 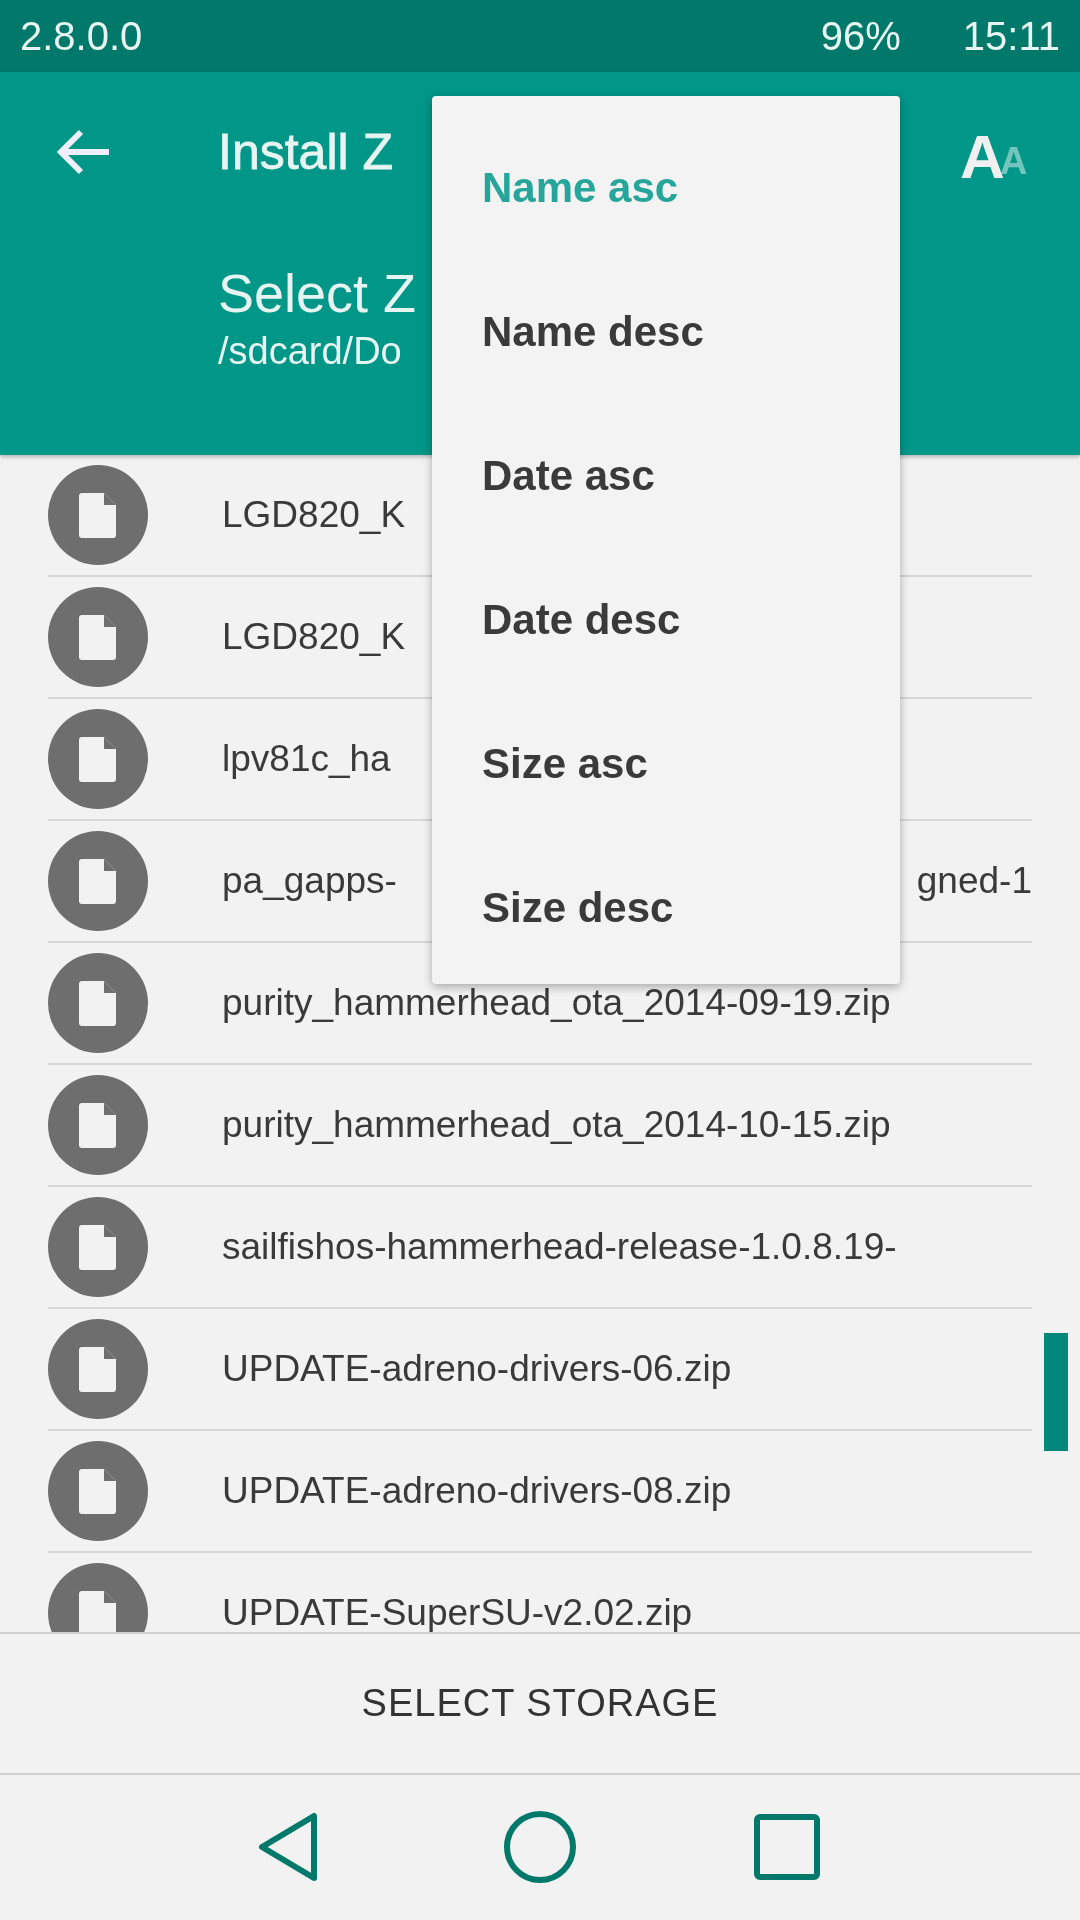 I want to click on file-name: sailfishos-hammerhead-release-1.0.8.19-, so click(x=559, y=1247).